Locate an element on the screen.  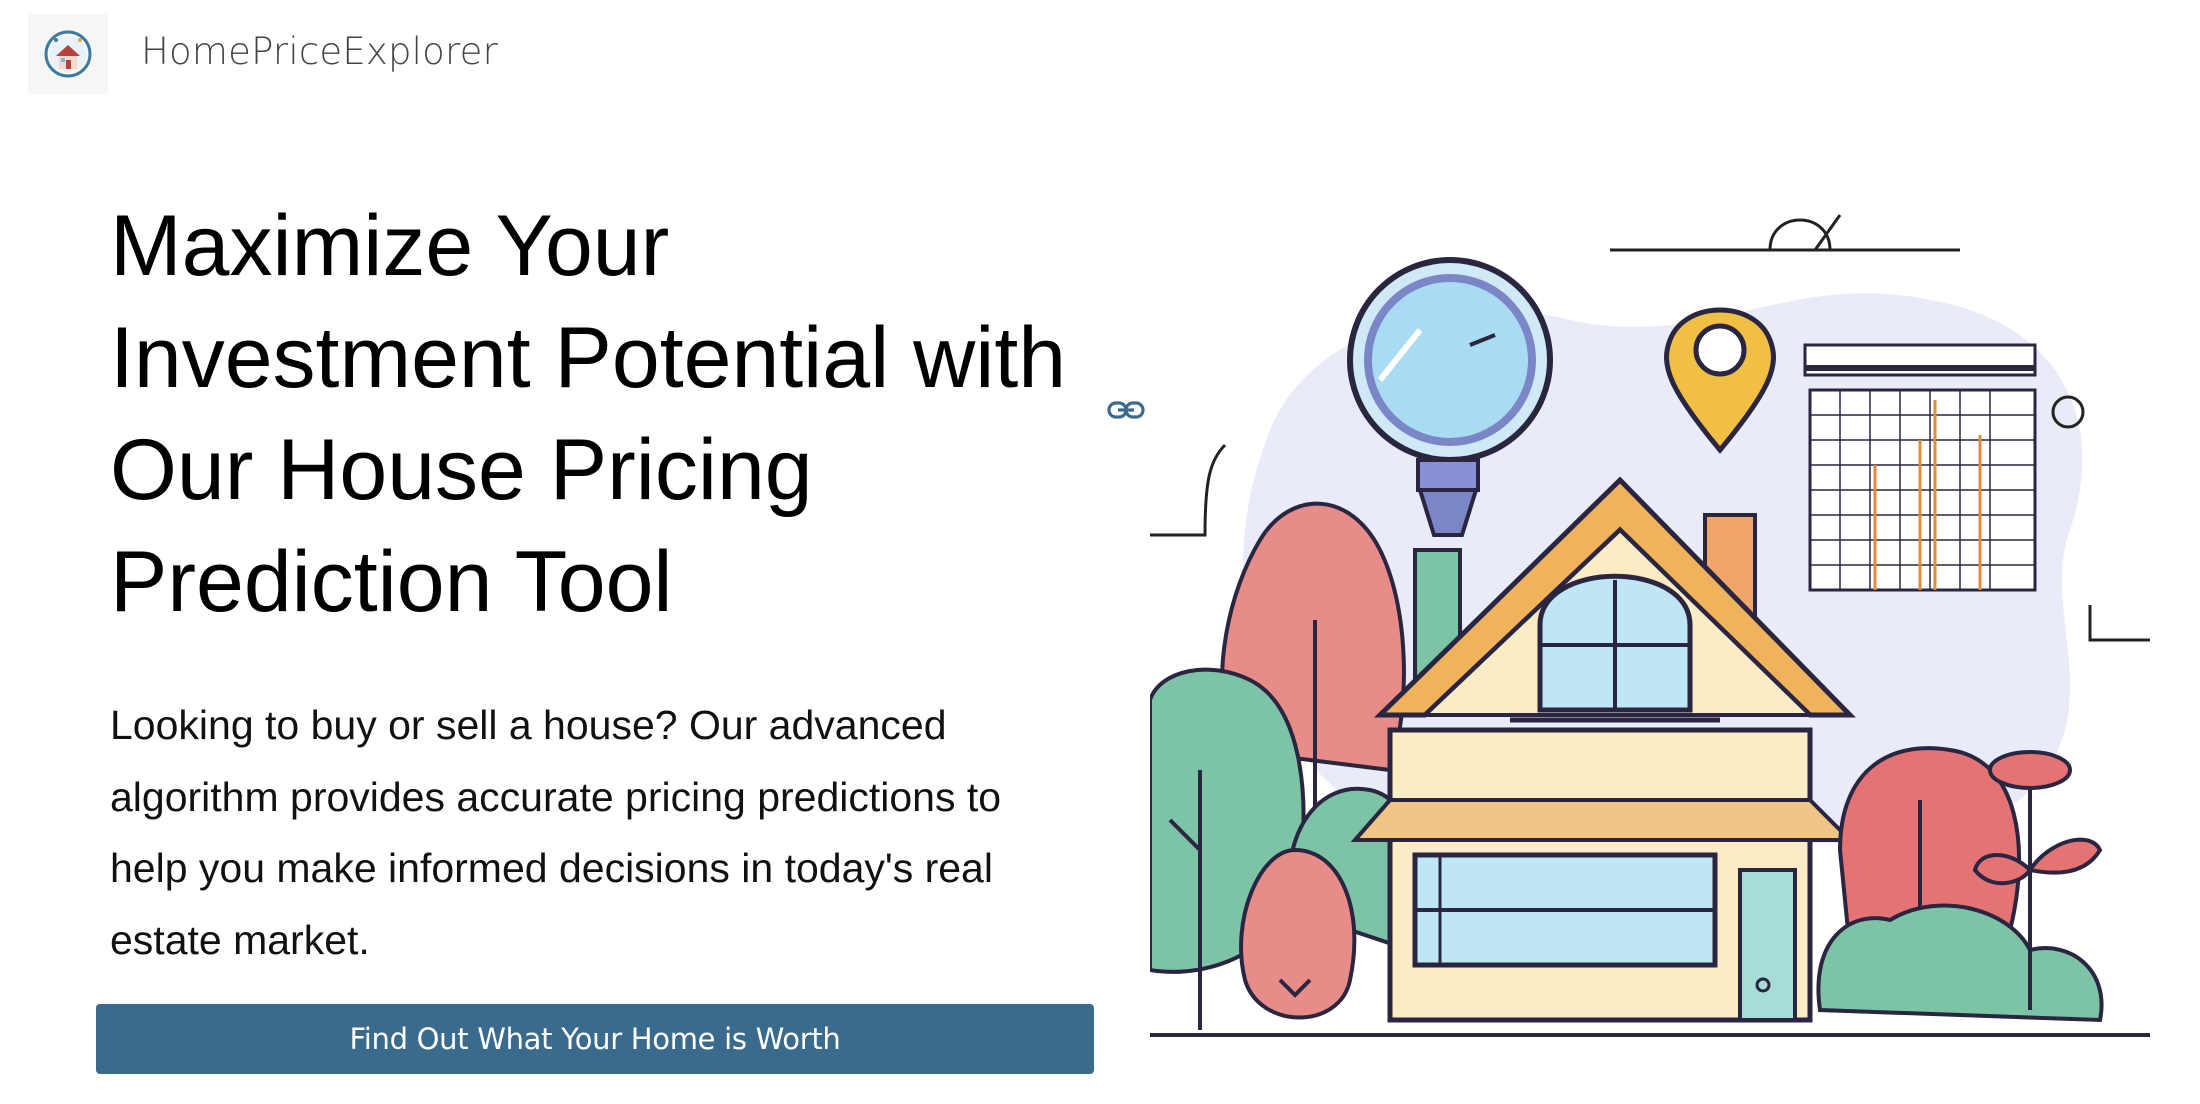
site-header: HomePriceExplorer is located at coordinates (1100, 55).